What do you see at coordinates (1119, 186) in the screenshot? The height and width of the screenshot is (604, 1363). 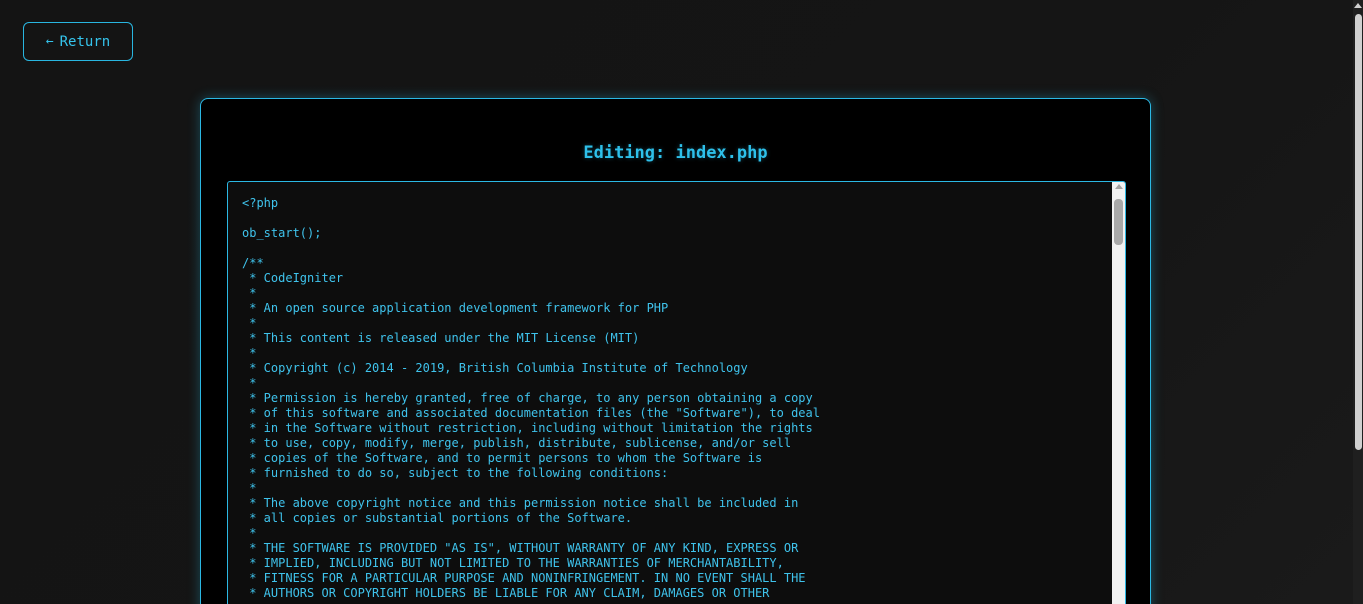 I see `scroll-up-arrow-icon` at bounding box center [1119, 186].